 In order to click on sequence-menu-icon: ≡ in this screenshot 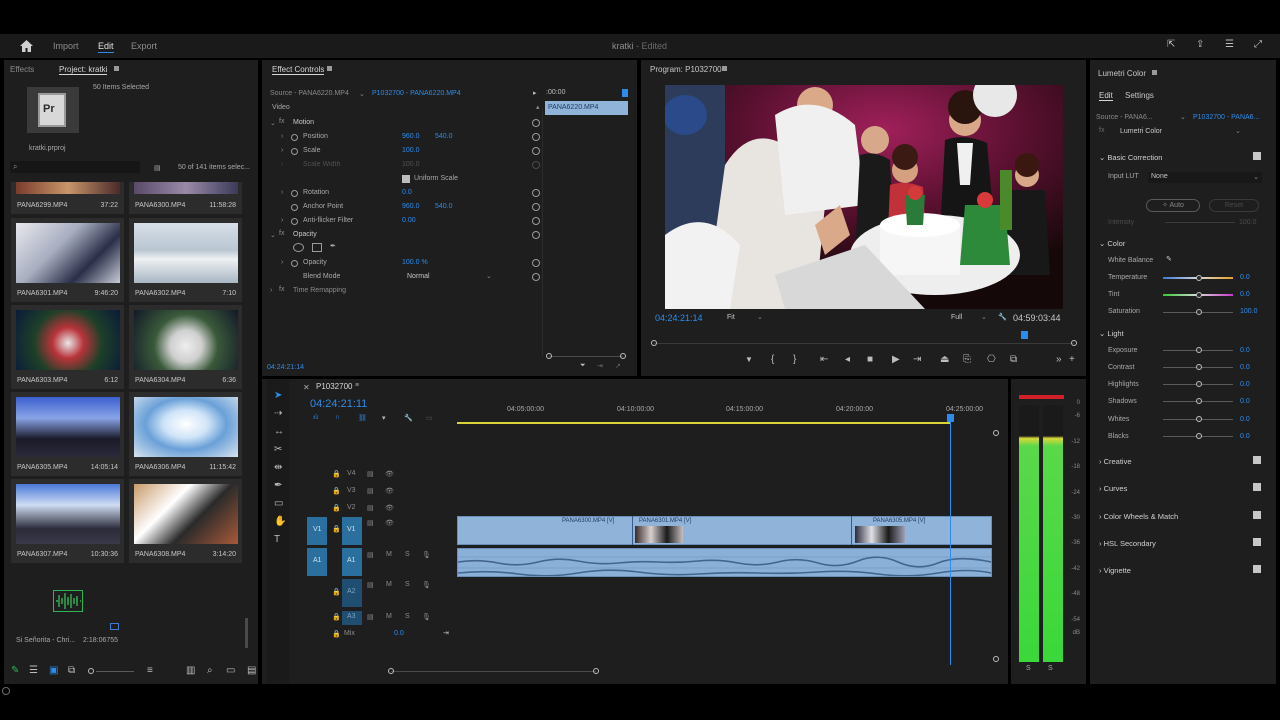, I will do `click(357, 385)`.